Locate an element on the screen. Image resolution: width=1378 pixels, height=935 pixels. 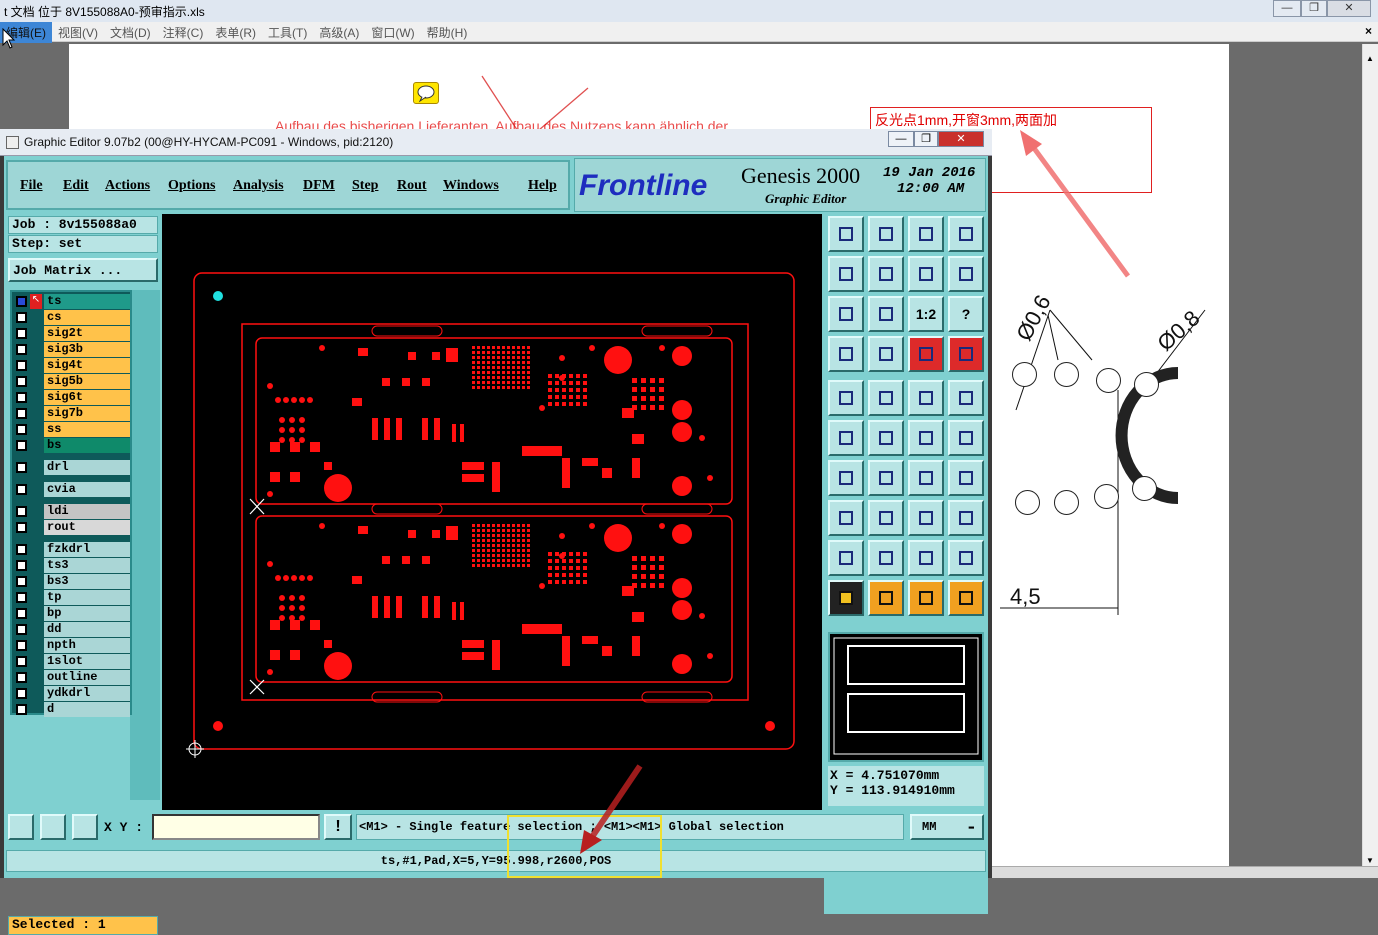
home-icon is located at coordinates (926, 234).